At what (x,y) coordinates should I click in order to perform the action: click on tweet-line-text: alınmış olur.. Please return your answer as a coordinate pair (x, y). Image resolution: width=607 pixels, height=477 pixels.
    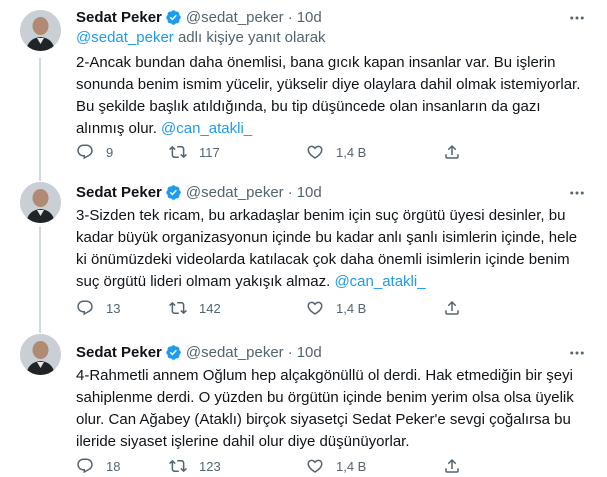
    Looking at the image, I should click on (116, 128).